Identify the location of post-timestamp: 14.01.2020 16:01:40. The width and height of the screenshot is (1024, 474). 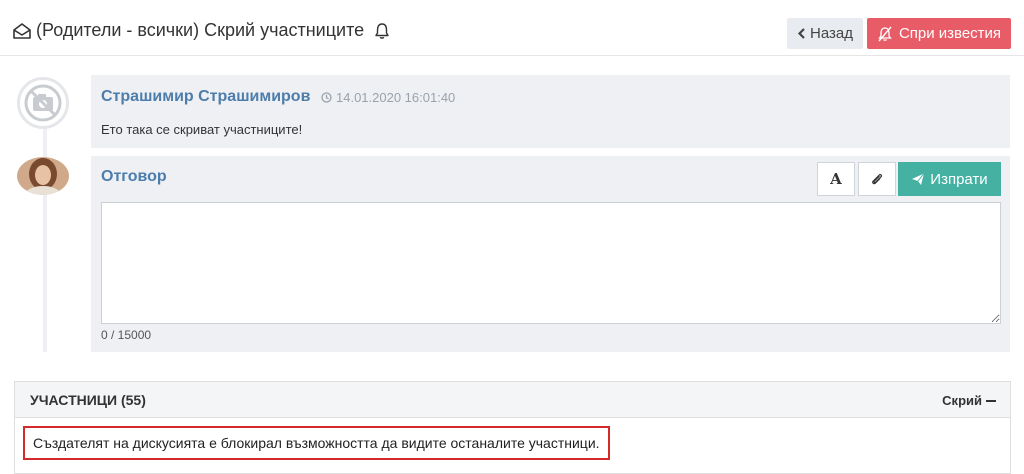
(388, 97).